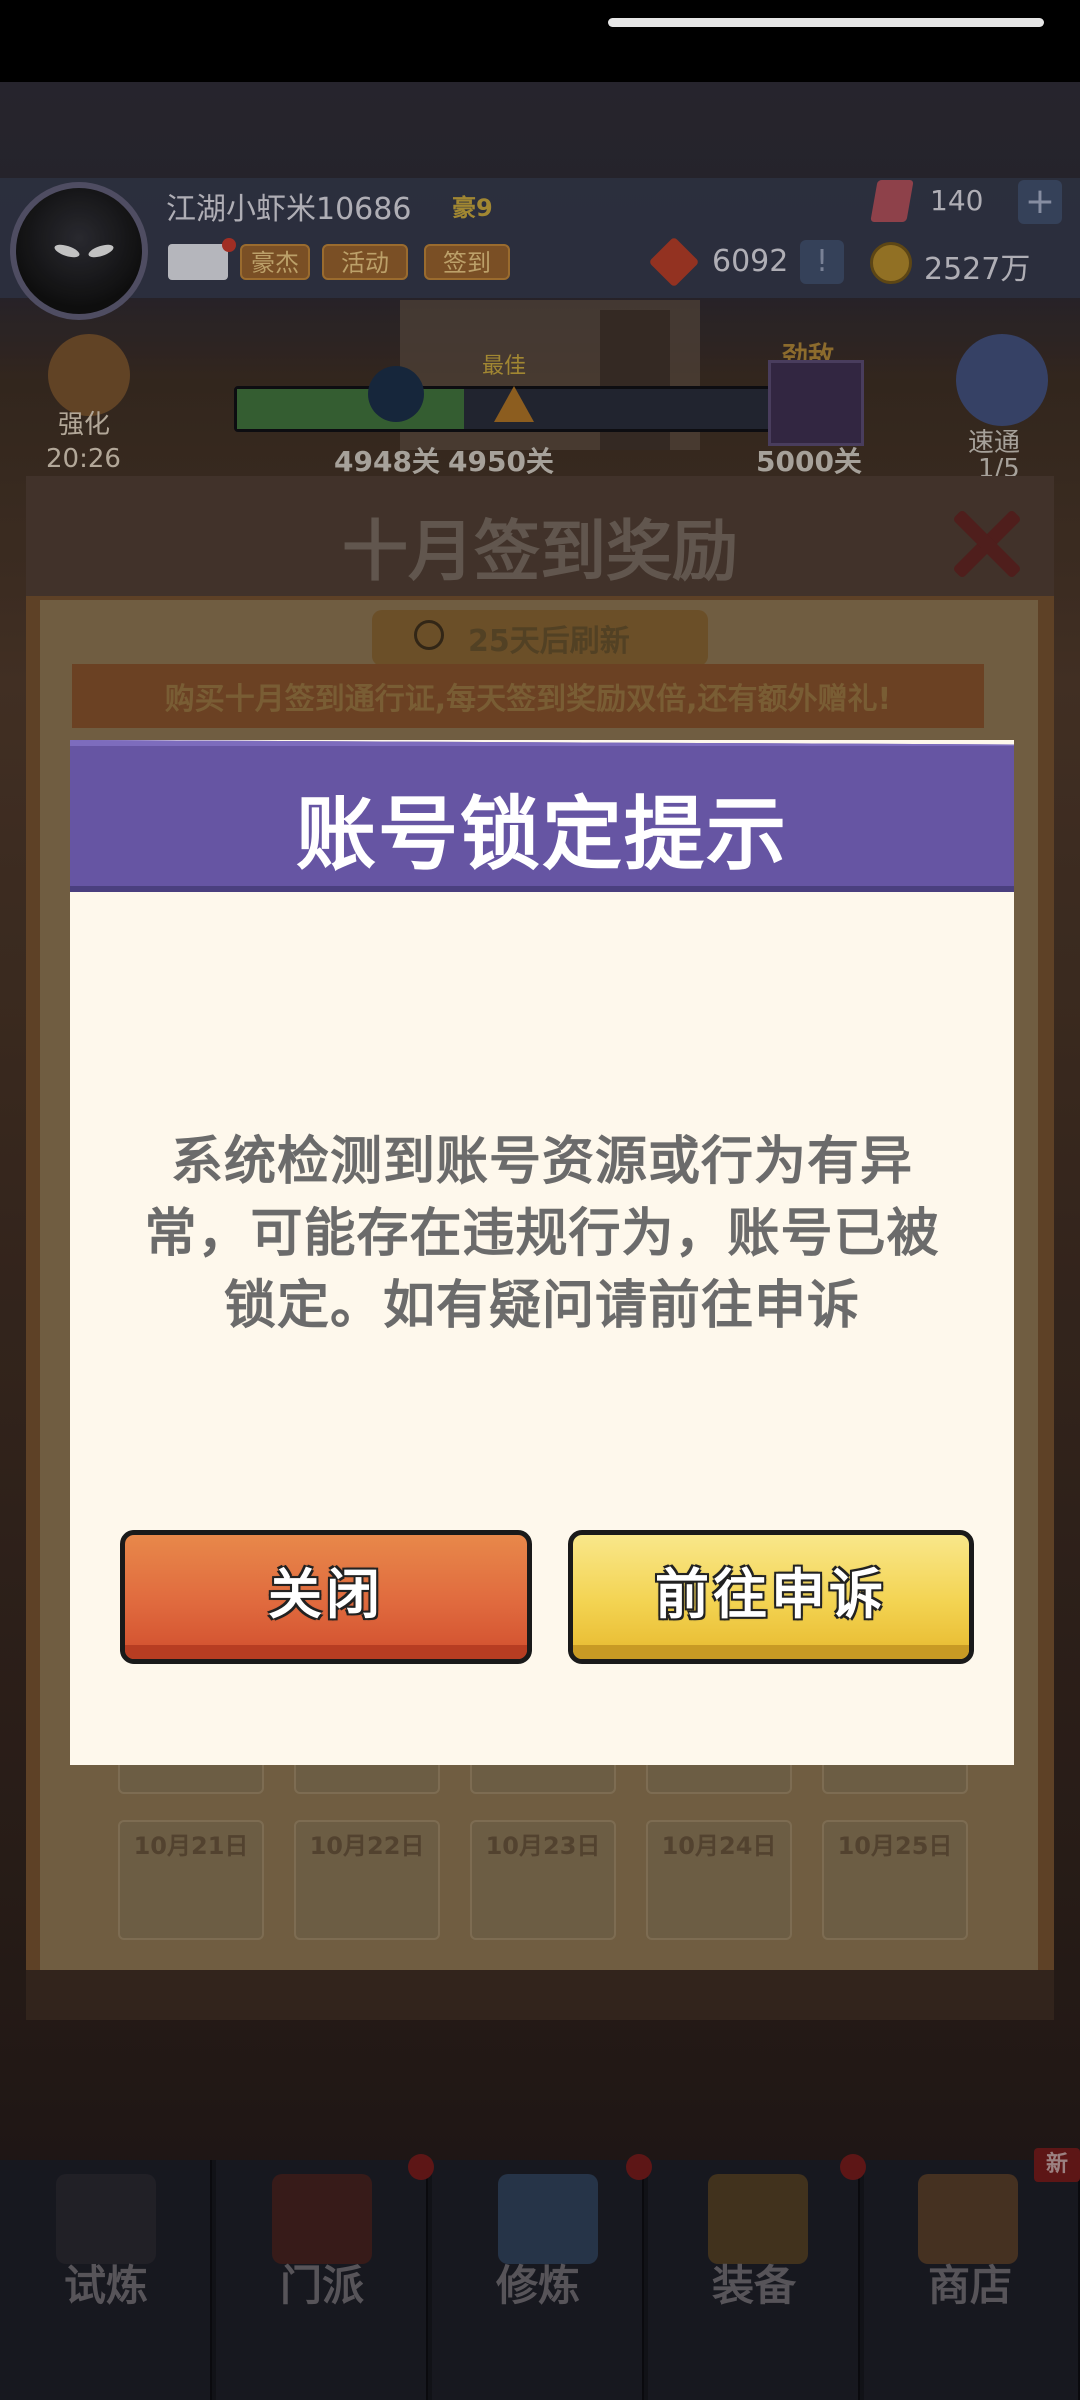 This screenshot has height=2400, width=1080. Describe the element at coordinates (540, 41) in the screenshot. I see `status-bar` at that location.